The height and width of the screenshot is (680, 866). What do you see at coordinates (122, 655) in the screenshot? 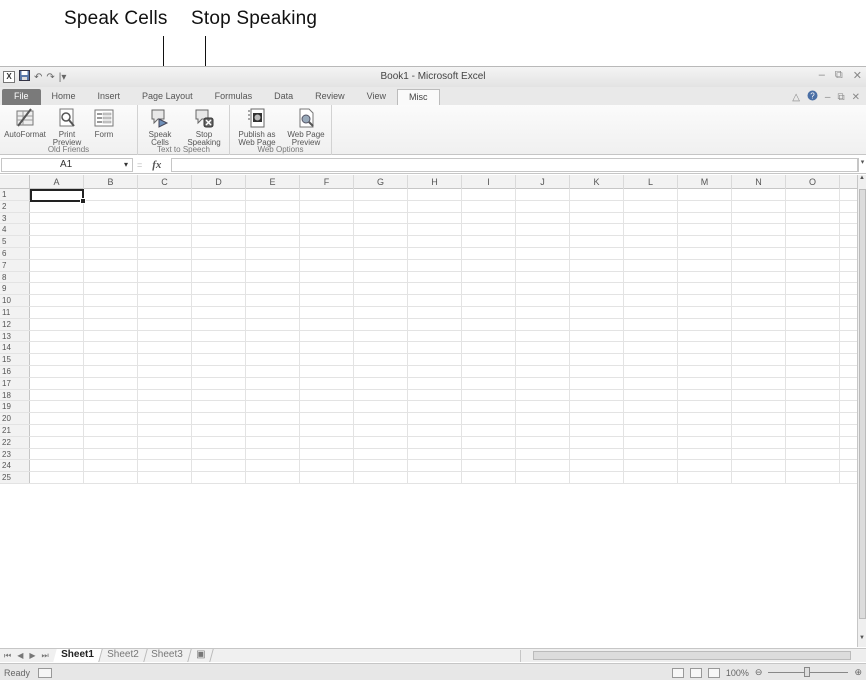
I see `sheet-tab-sheet2: Sheet2` at bounding box center [122, 655].